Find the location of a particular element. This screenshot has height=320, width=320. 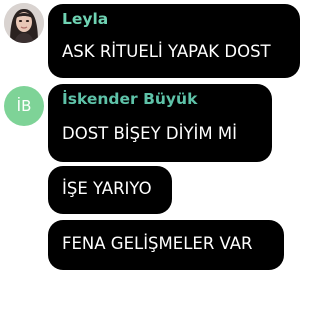

sender-name: İskender Büyük is located at coordinates (129, 99).